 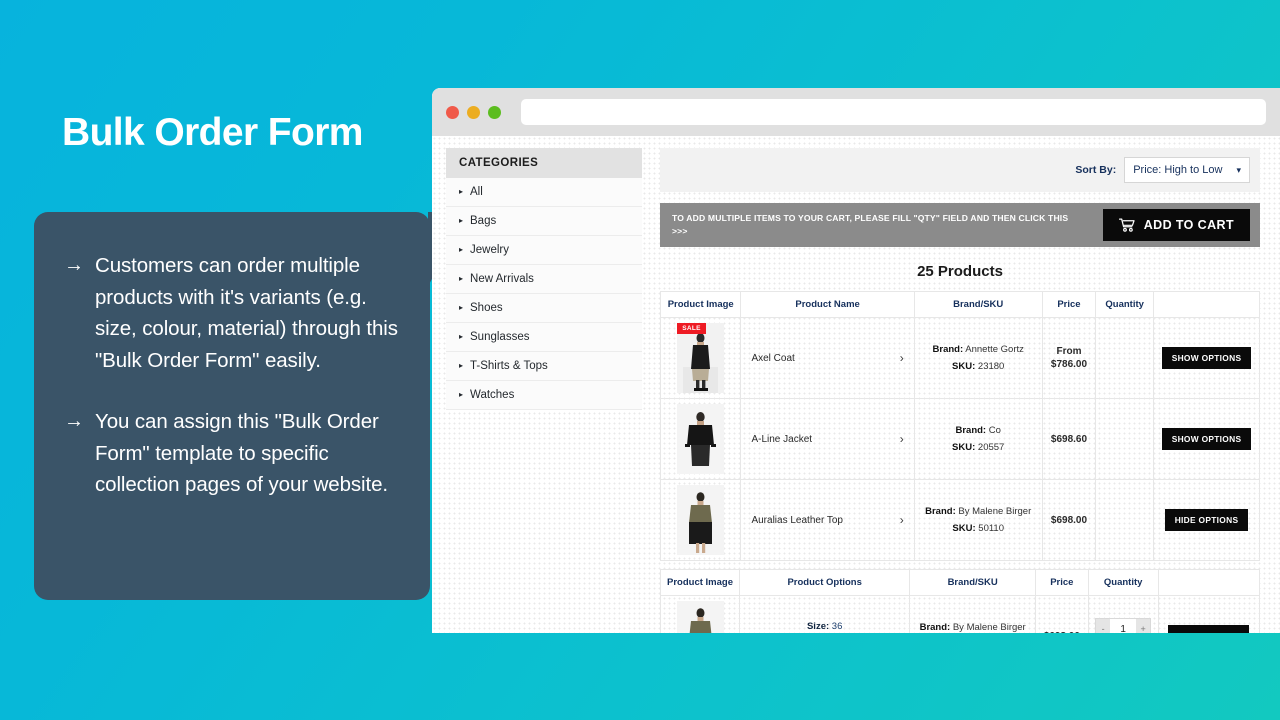 What do you see at coordinates (827, 520) in the screenshot?
I see `product-name-cell: Auralias Leather Top ›` at bounding box center [827, 520].